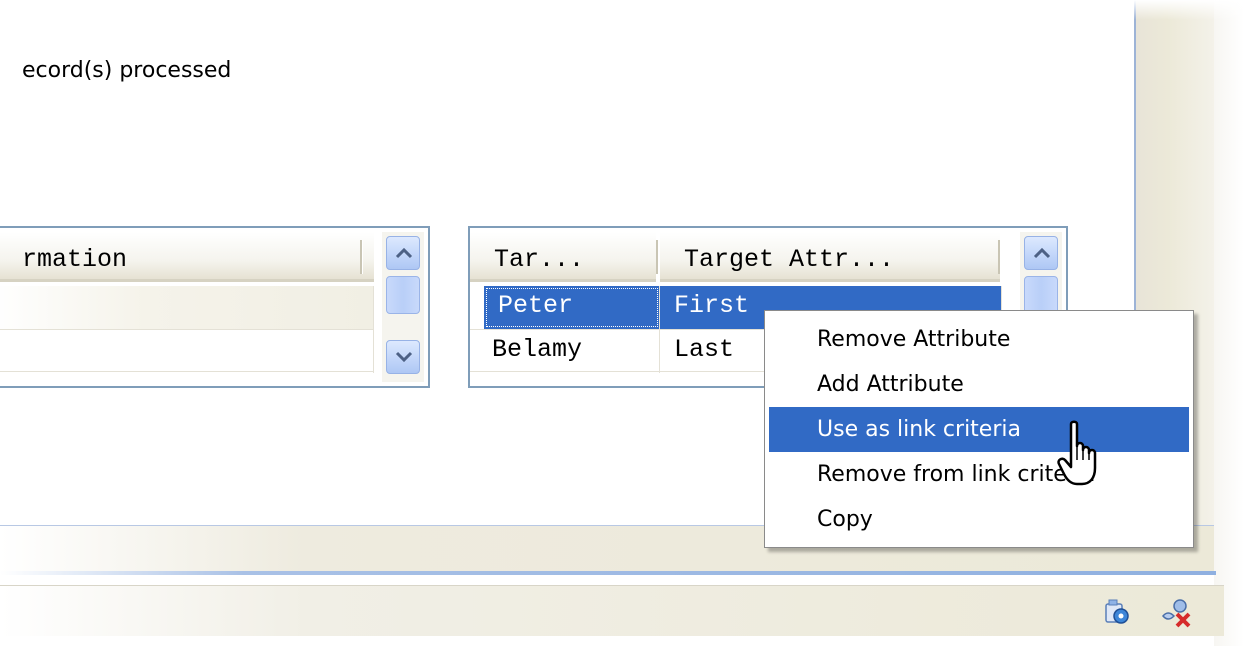 The width and height of the screenshot is (1244, 646). I want to click on menu-item-add-attribute: Add Attribute, so click(979, 384).